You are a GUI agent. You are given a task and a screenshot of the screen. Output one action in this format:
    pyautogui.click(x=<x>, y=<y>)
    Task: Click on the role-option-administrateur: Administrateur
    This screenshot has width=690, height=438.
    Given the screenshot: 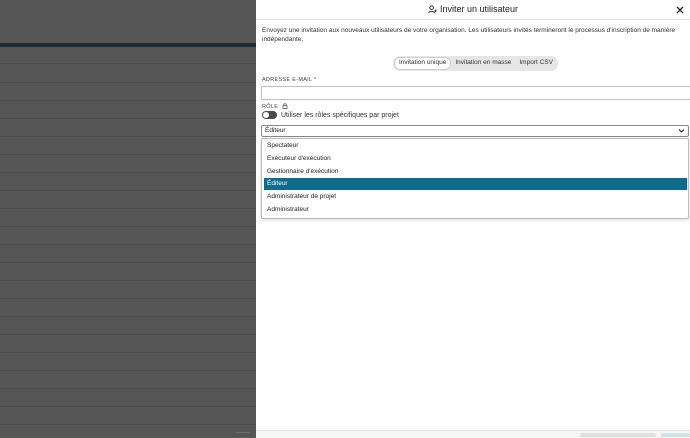 What is the action you would take?
    pyautogui.click(x=475, y=210)
    